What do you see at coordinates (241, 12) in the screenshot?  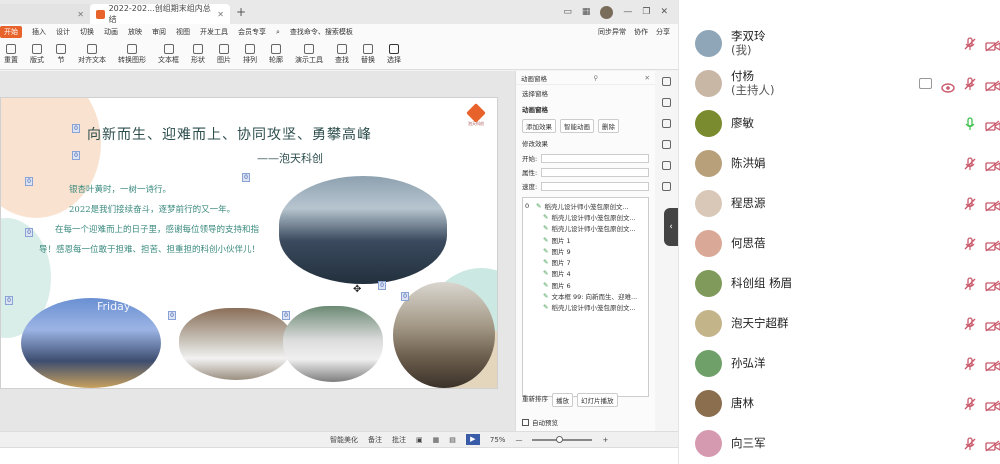 I see `add-tab-button: +` at bounding box center [241, 12].